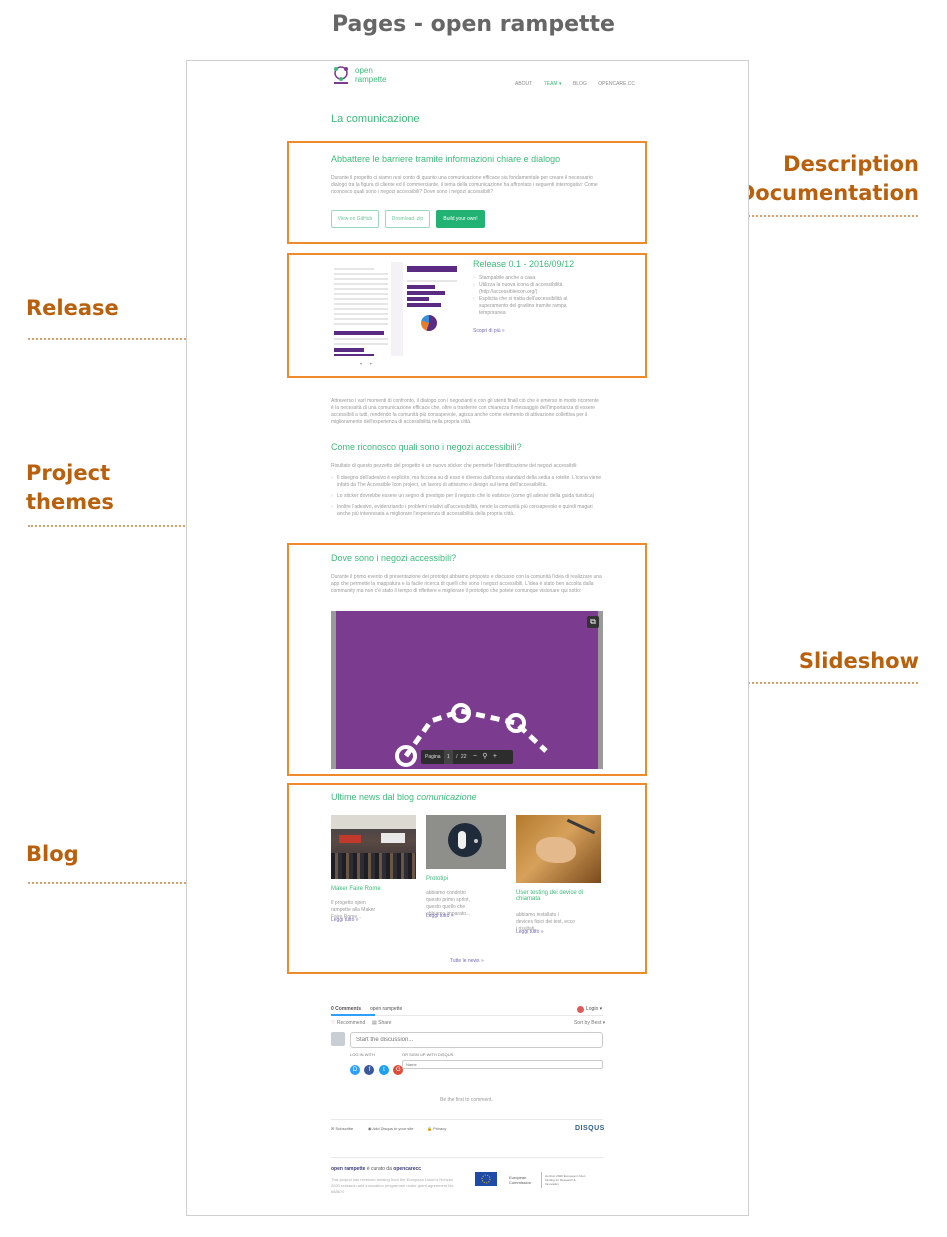  I want to click on zoom-in-button: +, so click(495, 756).